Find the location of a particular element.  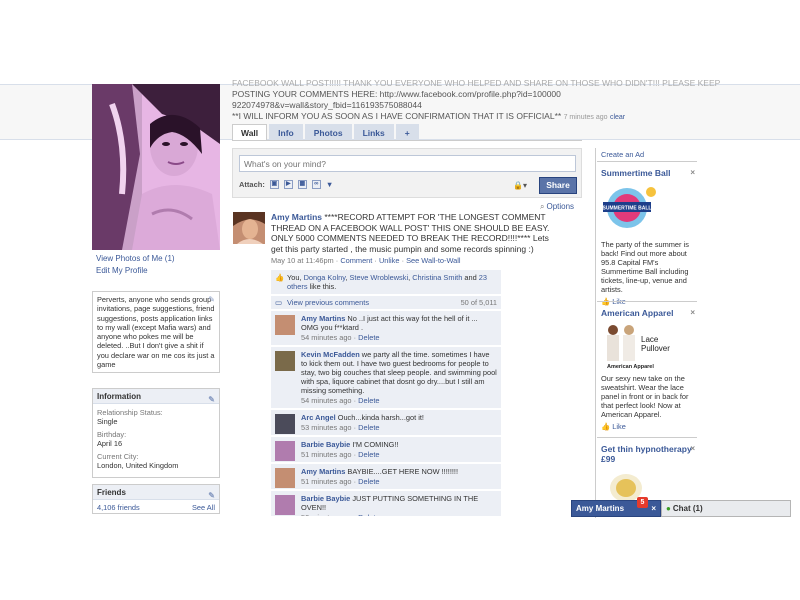

share-button: Share is located at coordinates (558, 185).